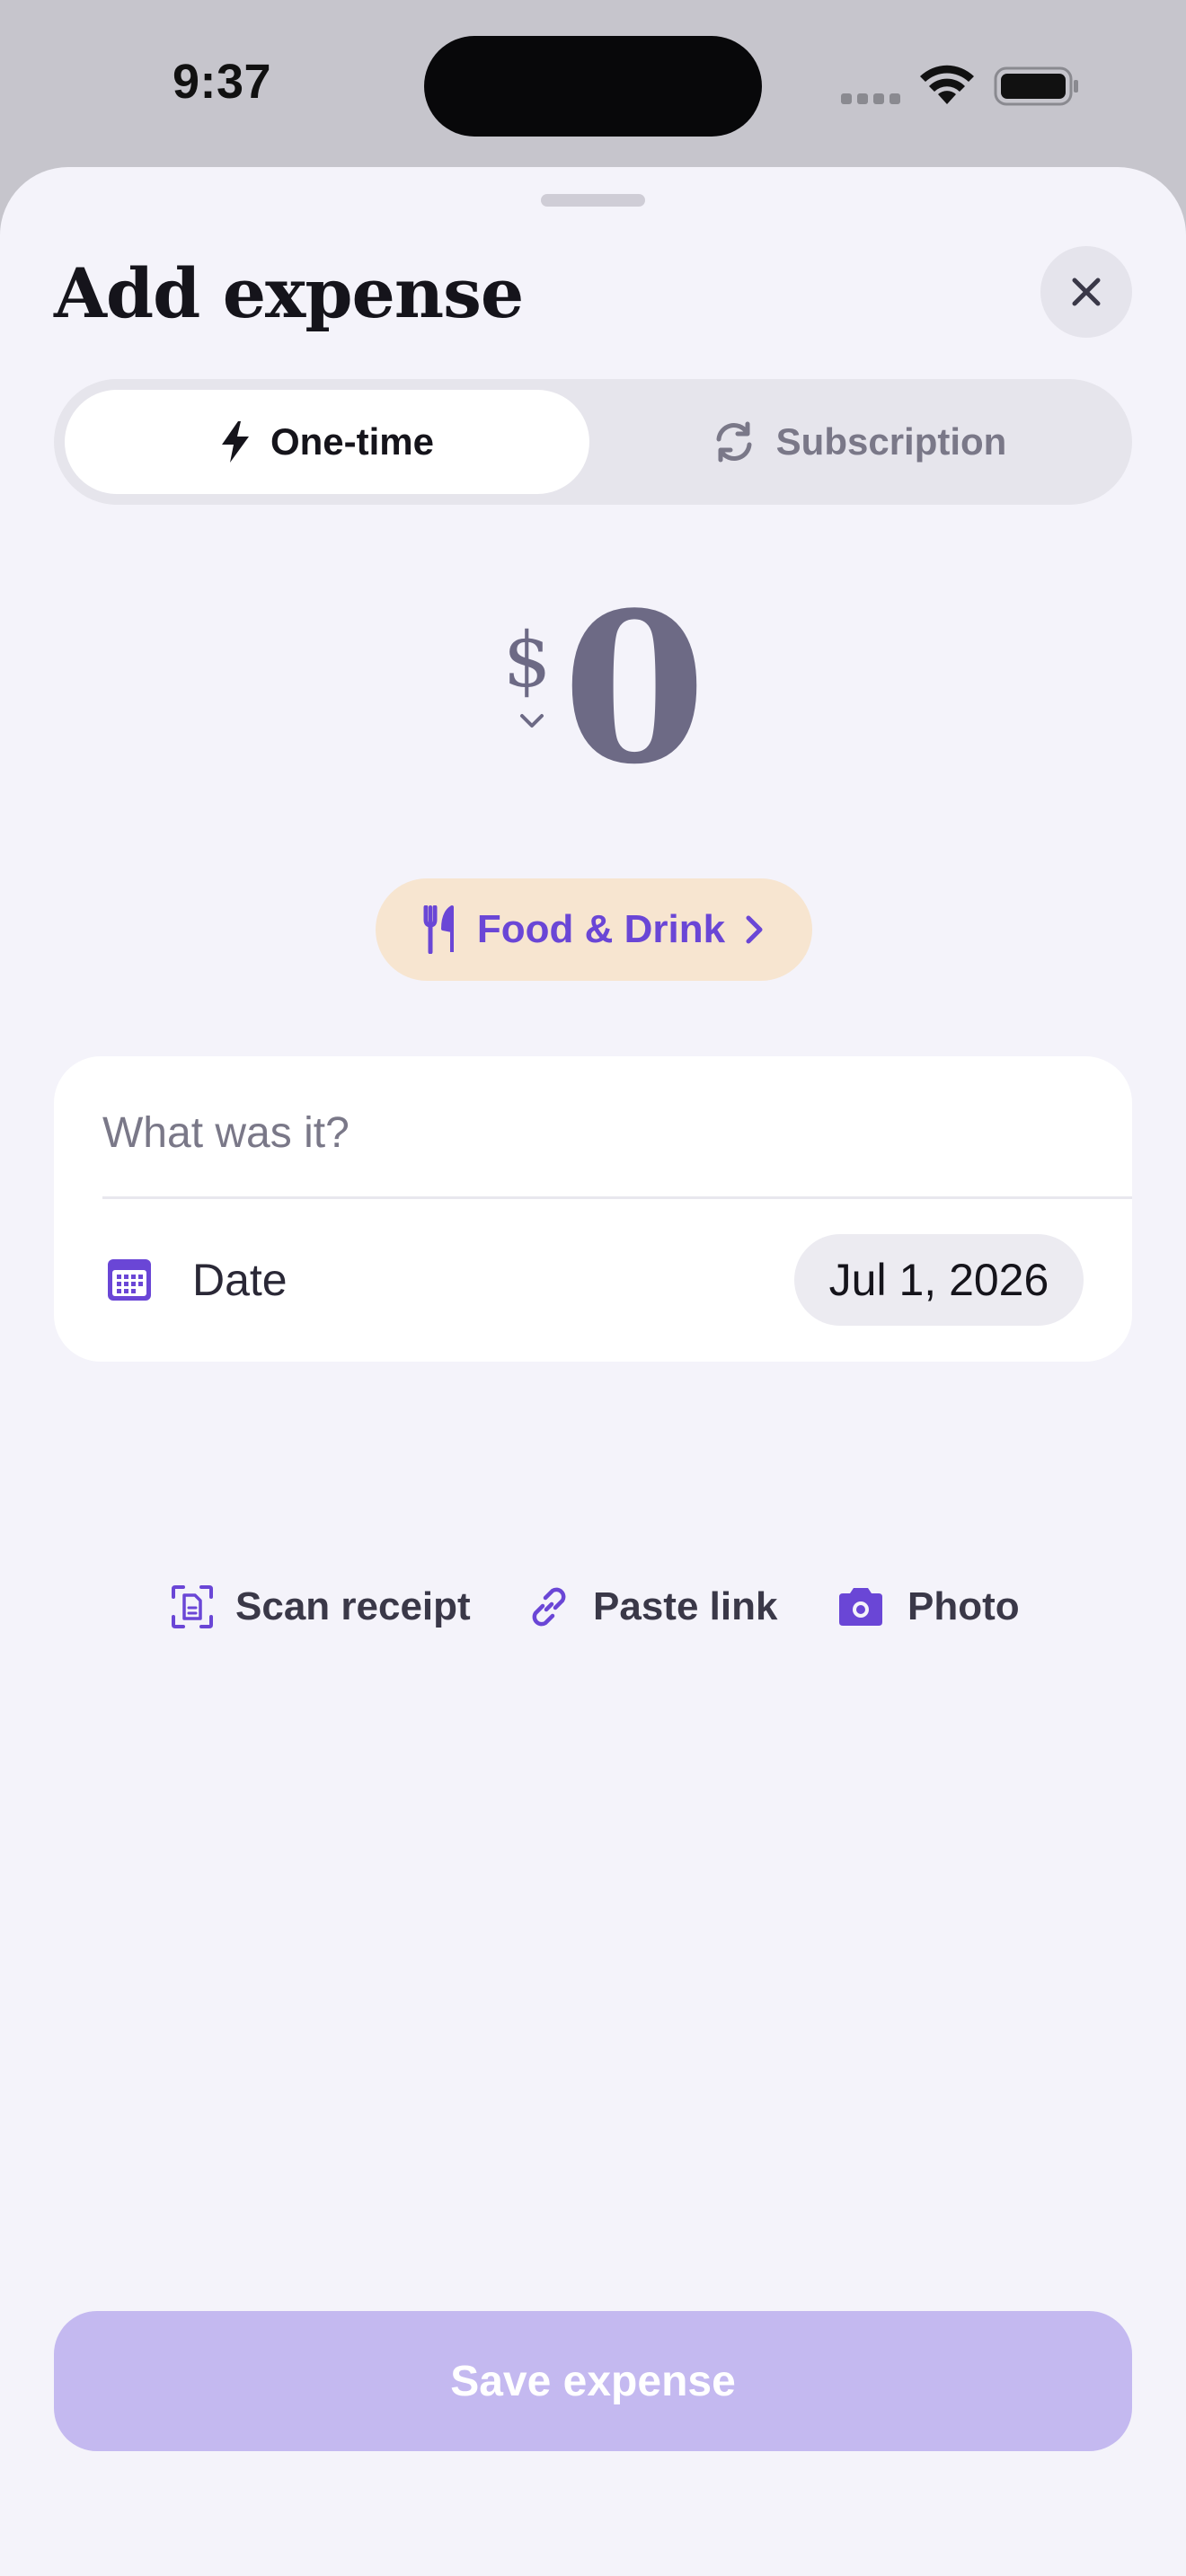 The image size is (1186, 2576). Describe the element at coordinates (593, 2381) in the screenshot. I see `save-expense-button: Save expense` at that location.